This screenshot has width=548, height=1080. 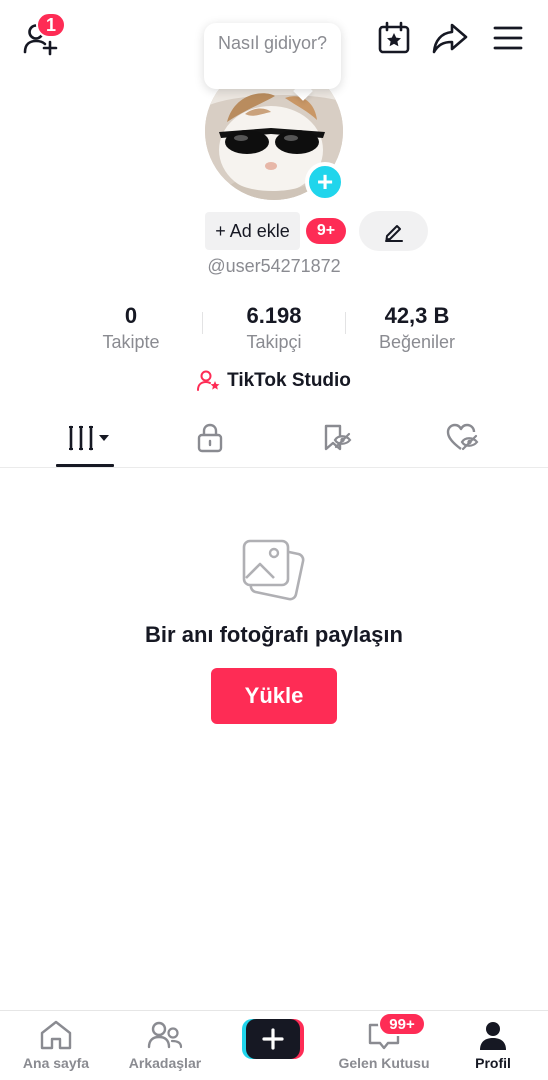 I want to click on add-name-button: + Ad ekle, so click(x=252, y=231).